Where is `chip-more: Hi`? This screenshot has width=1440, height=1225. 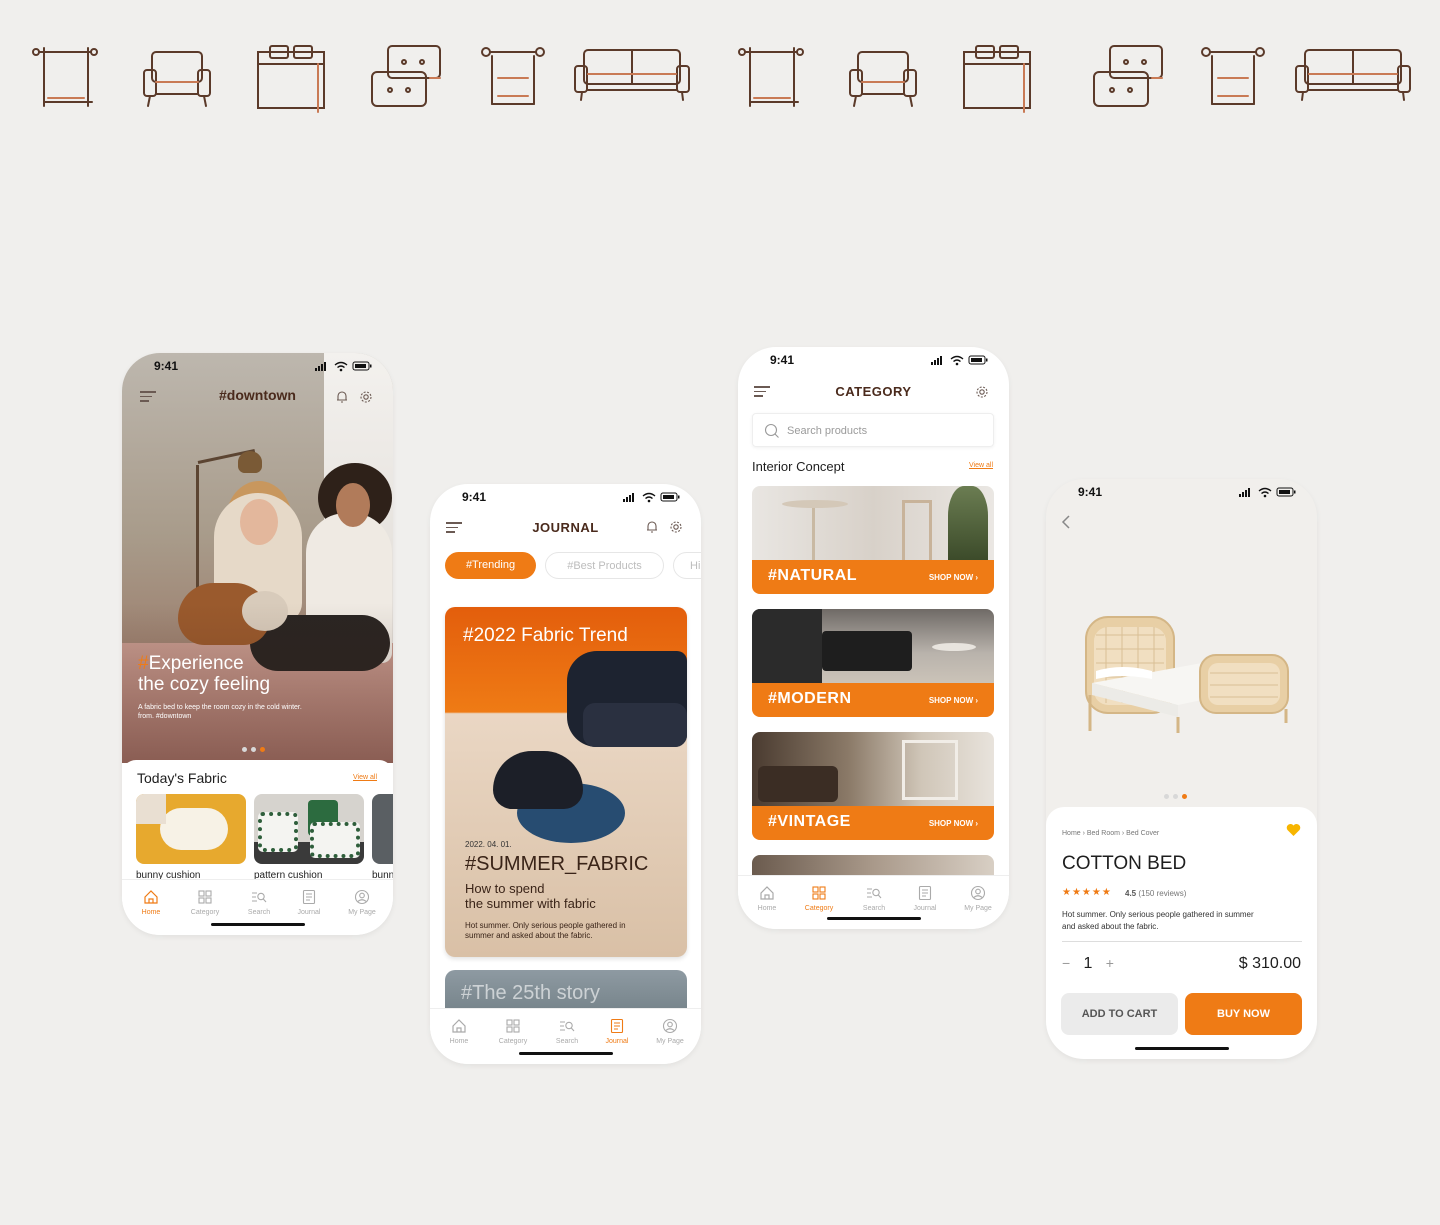 chip-more: Hi is located at coordinates (687, 565).